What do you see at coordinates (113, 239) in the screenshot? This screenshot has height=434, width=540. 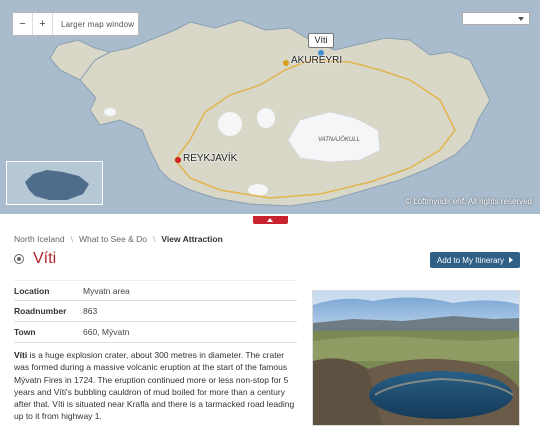 I see `breadcrumb-what-to-see: What to See & Do` at bounding box center [113, 239].